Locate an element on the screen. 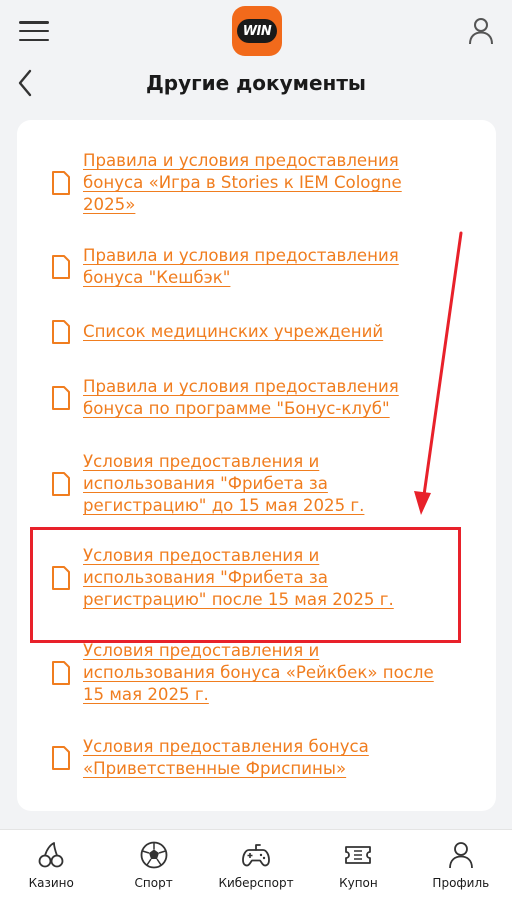  nav-item-sport: Спорт is located at coordinates (153, 865).